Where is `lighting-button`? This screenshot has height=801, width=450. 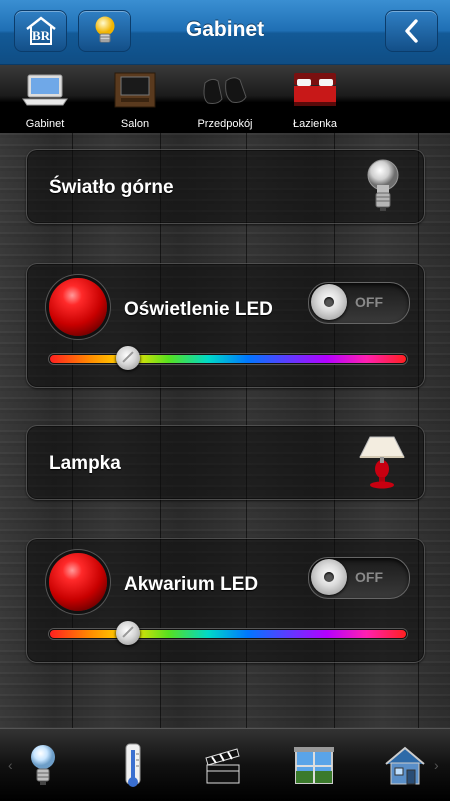
lighting-button is located at coordinates (43, 766).